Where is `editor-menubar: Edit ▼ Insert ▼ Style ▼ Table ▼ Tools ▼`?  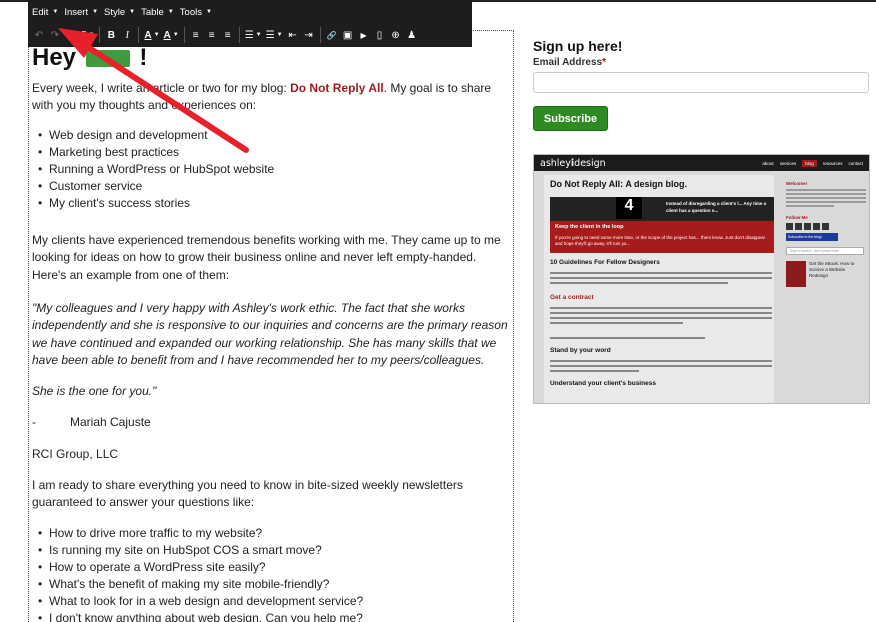
editor-menubar: Edit ▼ Insert ▼ Style ▼ Table ▼ Tools ▼ is located at coordinates (250, 12).